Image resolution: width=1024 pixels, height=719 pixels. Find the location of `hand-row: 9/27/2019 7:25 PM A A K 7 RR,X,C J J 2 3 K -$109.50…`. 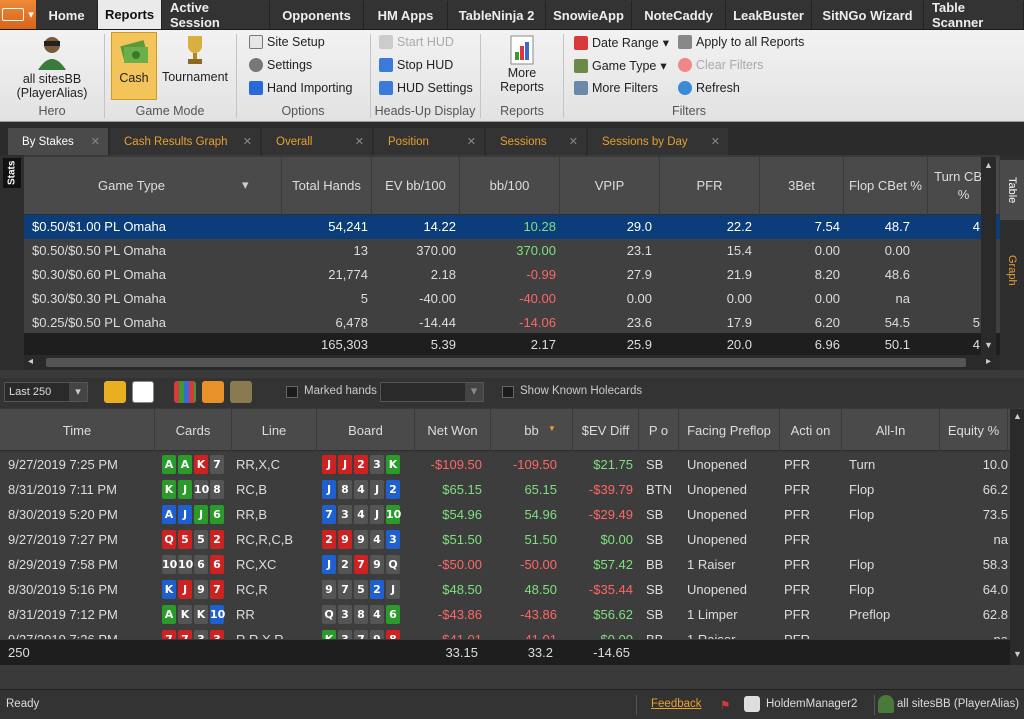

hand-row: 9/27/2019 7:25 PM A A K 7 RR,X,C J J 2 3 K -$109.50… is located at coordinates (505, 464).